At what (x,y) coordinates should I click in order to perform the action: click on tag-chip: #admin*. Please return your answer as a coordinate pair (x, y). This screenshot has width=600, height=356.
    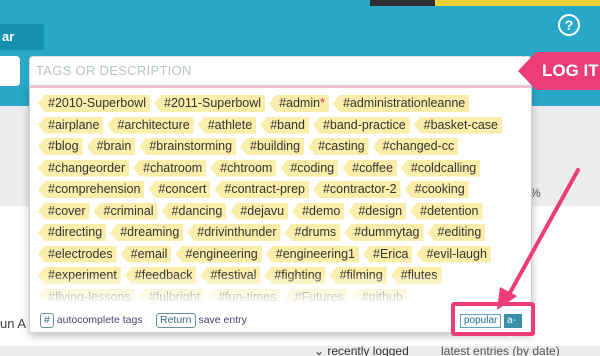
    Looking at the image, I should click on (299, 103).